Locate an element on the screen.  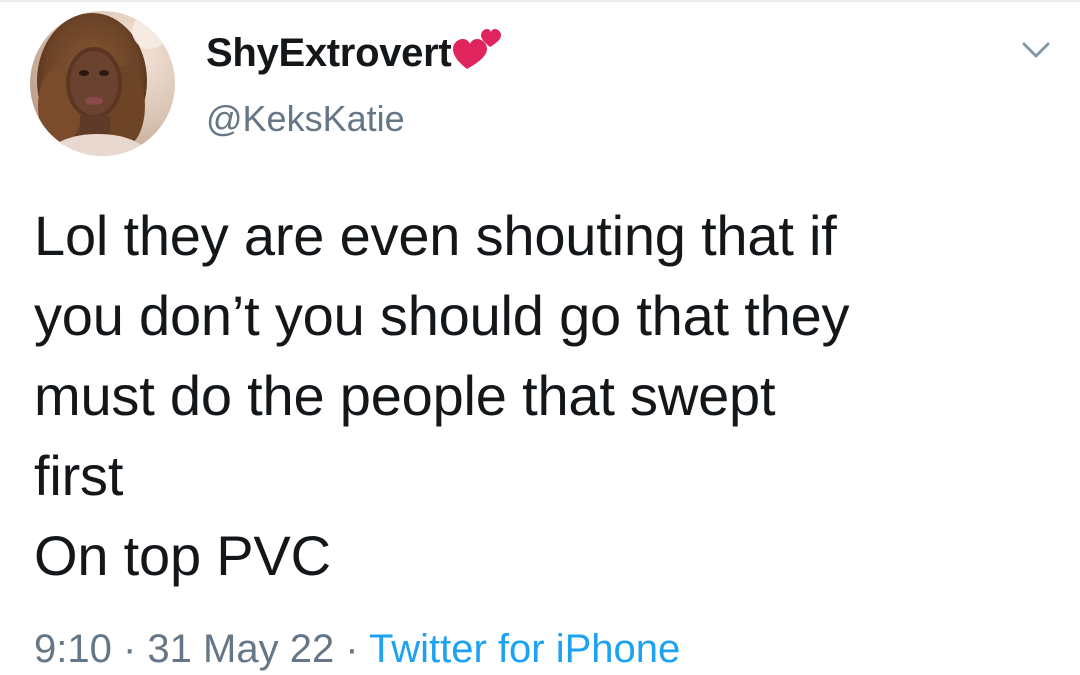
tweet-time: 9:10 is located at coordinates (73, 649).